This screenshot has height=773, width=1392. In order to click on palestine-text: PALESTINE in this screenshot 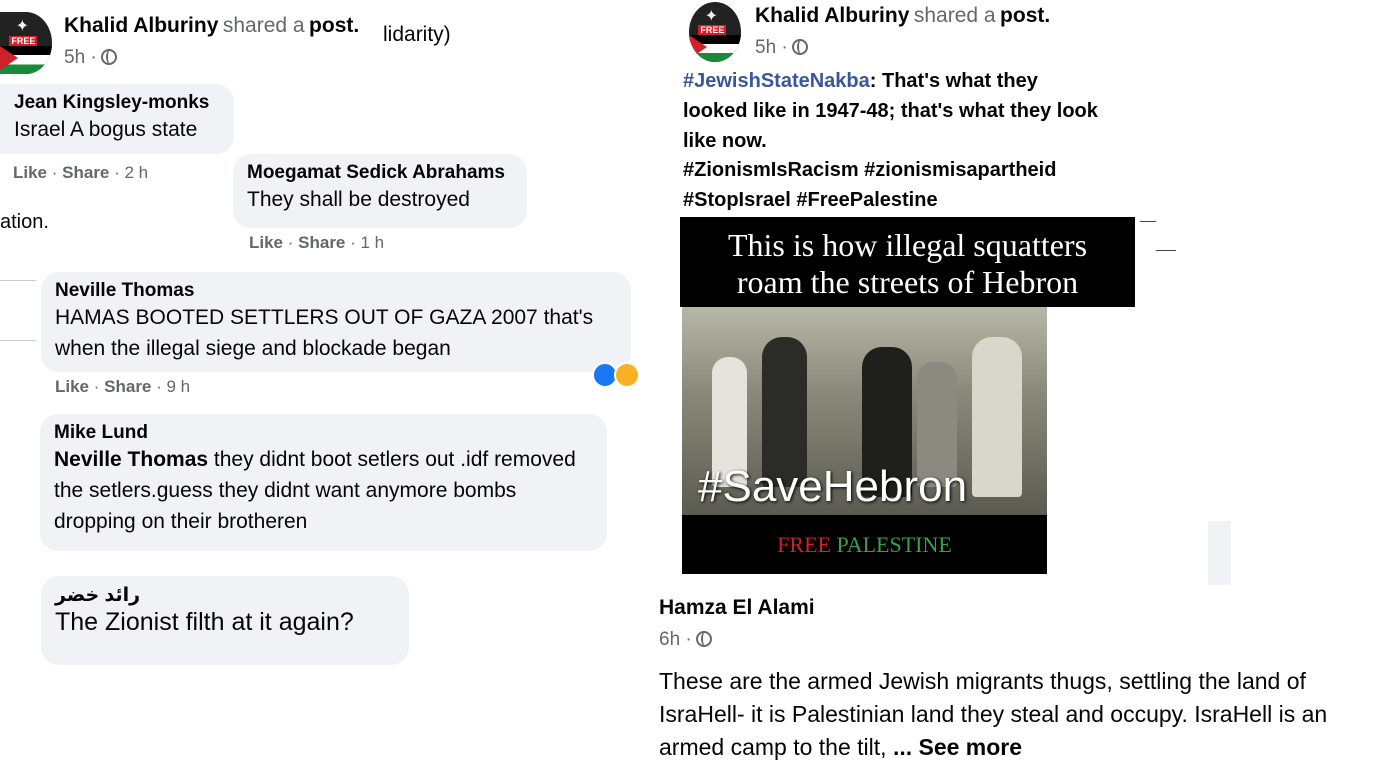, I will do `click(894, 544)`.